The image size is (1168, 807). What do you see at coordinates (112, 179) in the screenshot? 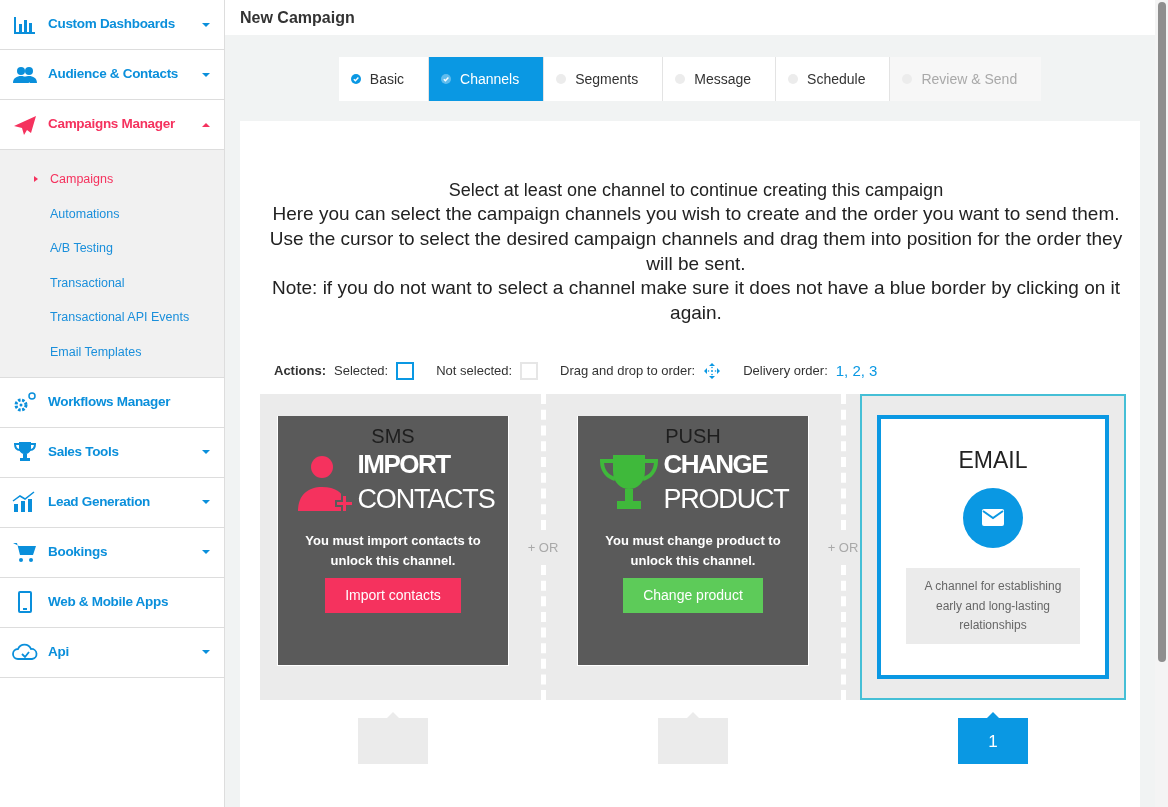
I see `submenu-item: Campaigns` at bounding box center [112, 179].